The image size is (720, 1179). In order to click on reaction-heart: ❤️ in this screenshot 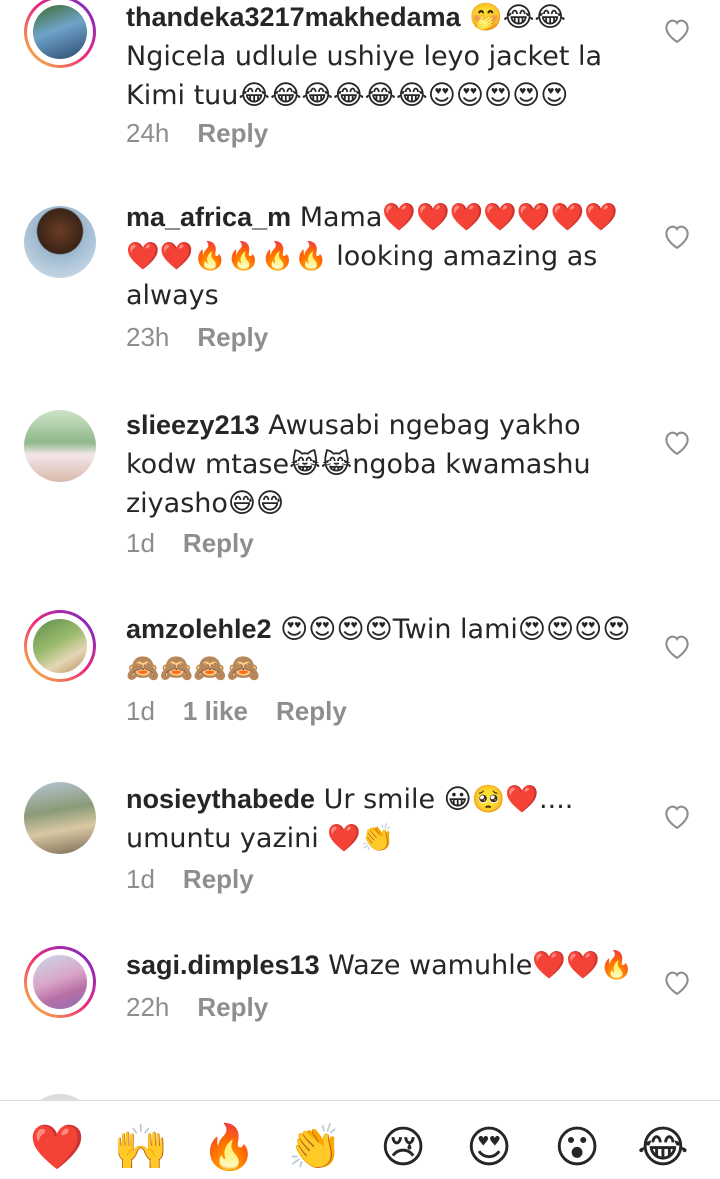, I will do `click(57, 1148)`.